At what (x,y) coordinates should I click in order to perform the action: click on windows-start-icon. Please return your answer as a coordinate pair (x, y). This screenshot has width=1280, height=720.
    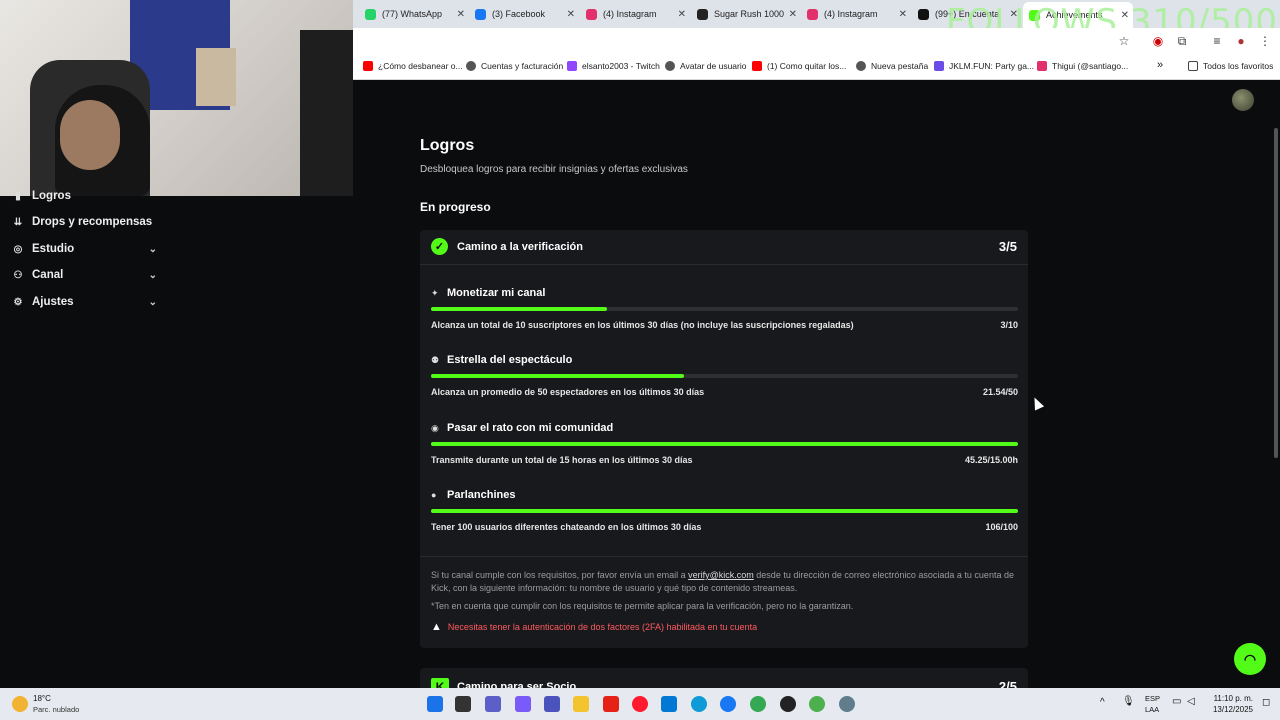
    Looking at the image, I should click on (435, 704).